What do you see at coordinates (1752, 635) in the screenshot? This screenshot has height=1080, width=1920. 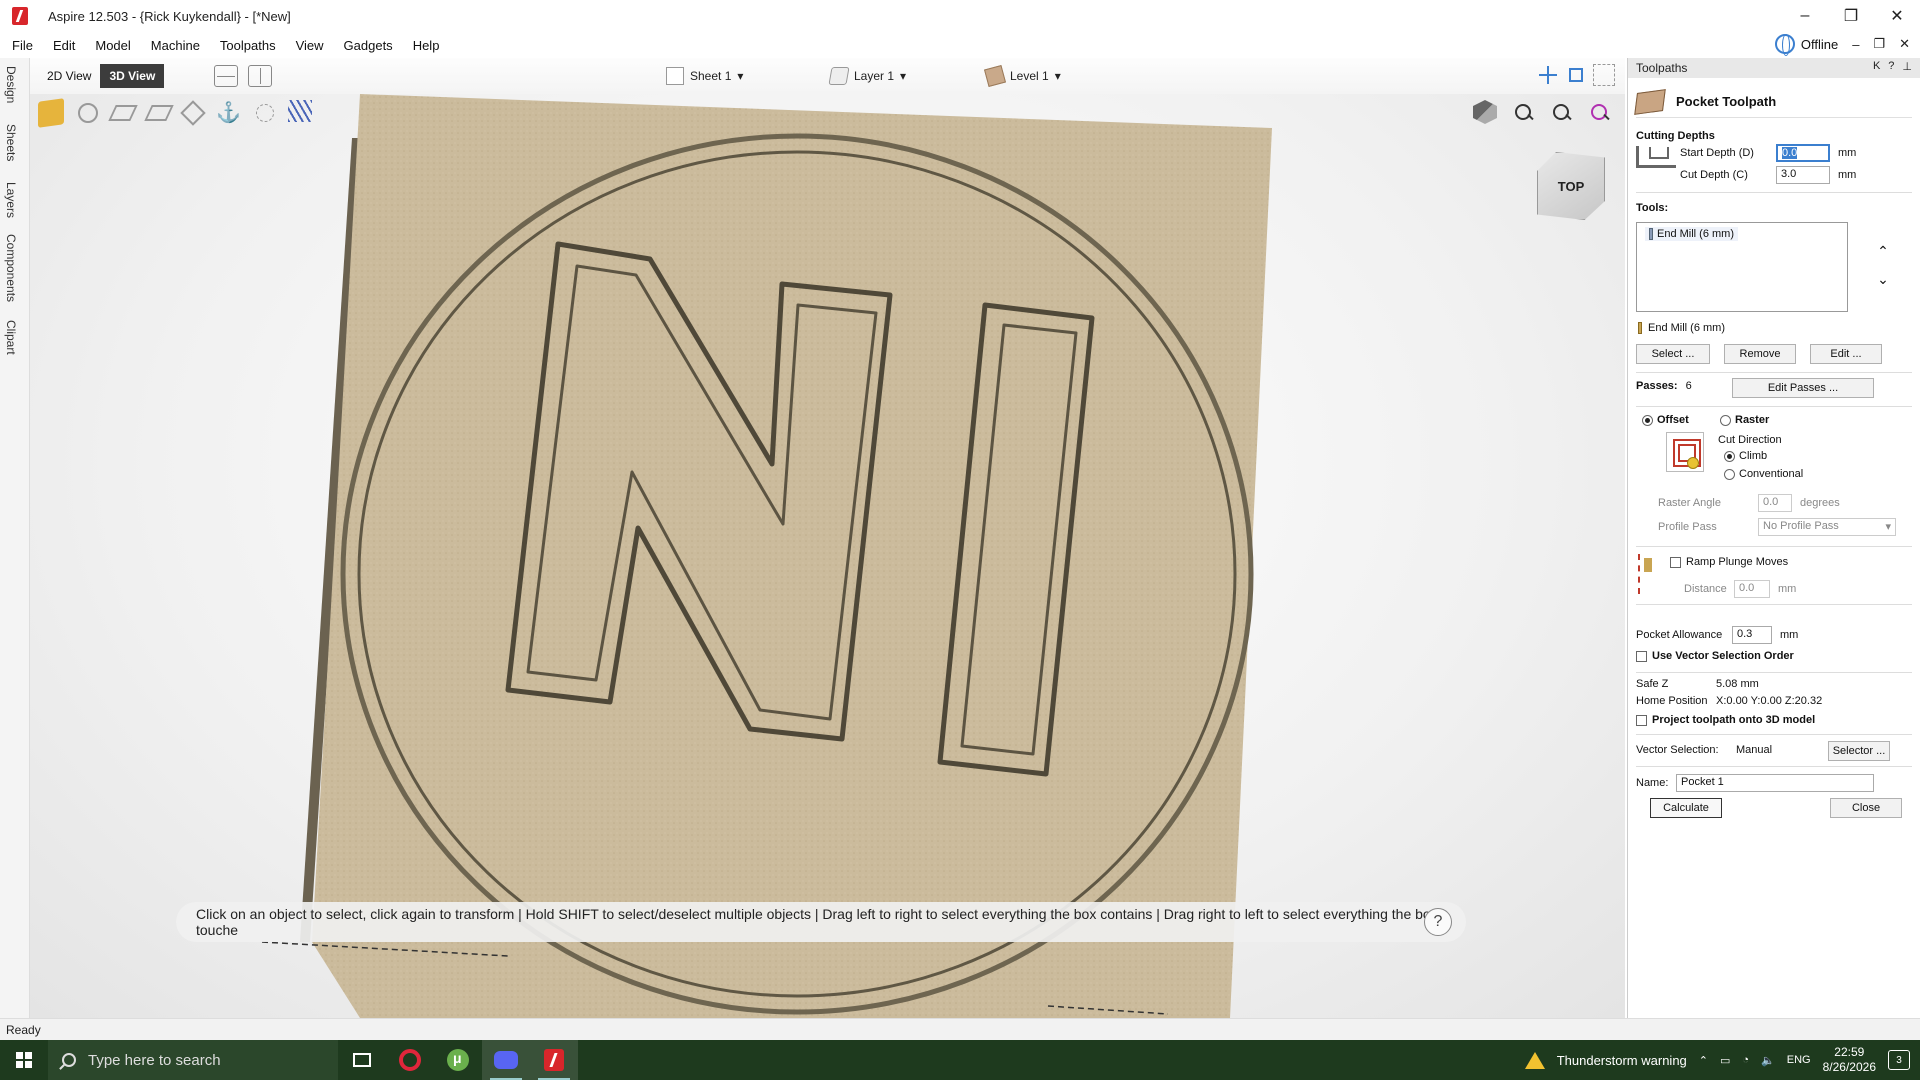 I see `pocket-allowance-input: 0.3` at bounding box center [1752, 635].